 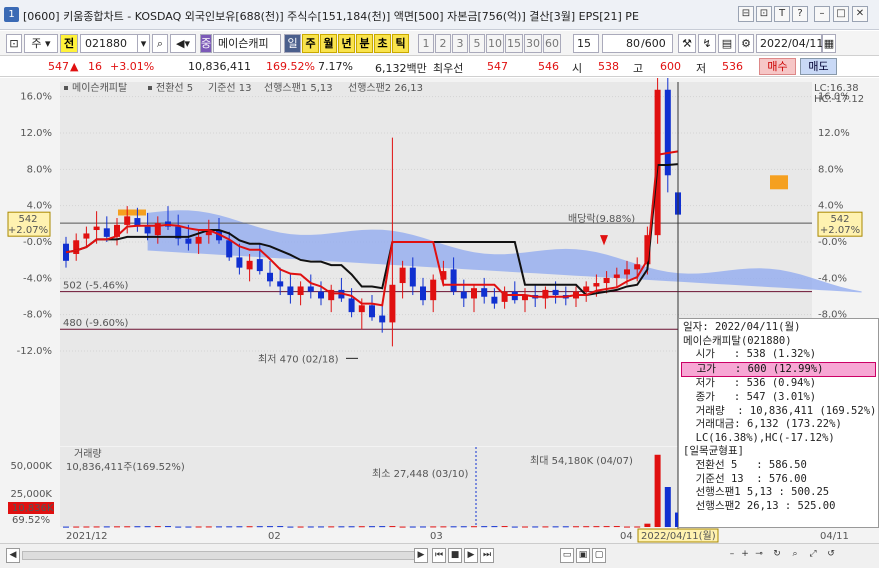 What do you see at coordinates (533, 43) in the screenshot?
I see `minute-30-button: 30` at bounding box center [533, 43].